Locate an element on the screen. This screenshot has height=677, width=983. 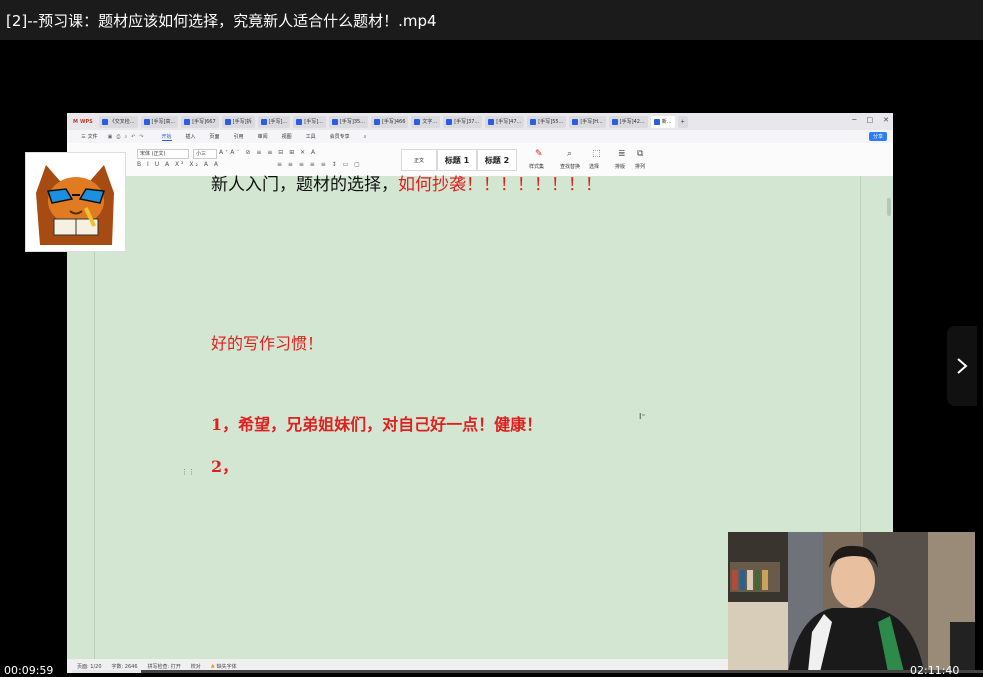
wps-brand-label: WPS is located at coordinates (86, 121).